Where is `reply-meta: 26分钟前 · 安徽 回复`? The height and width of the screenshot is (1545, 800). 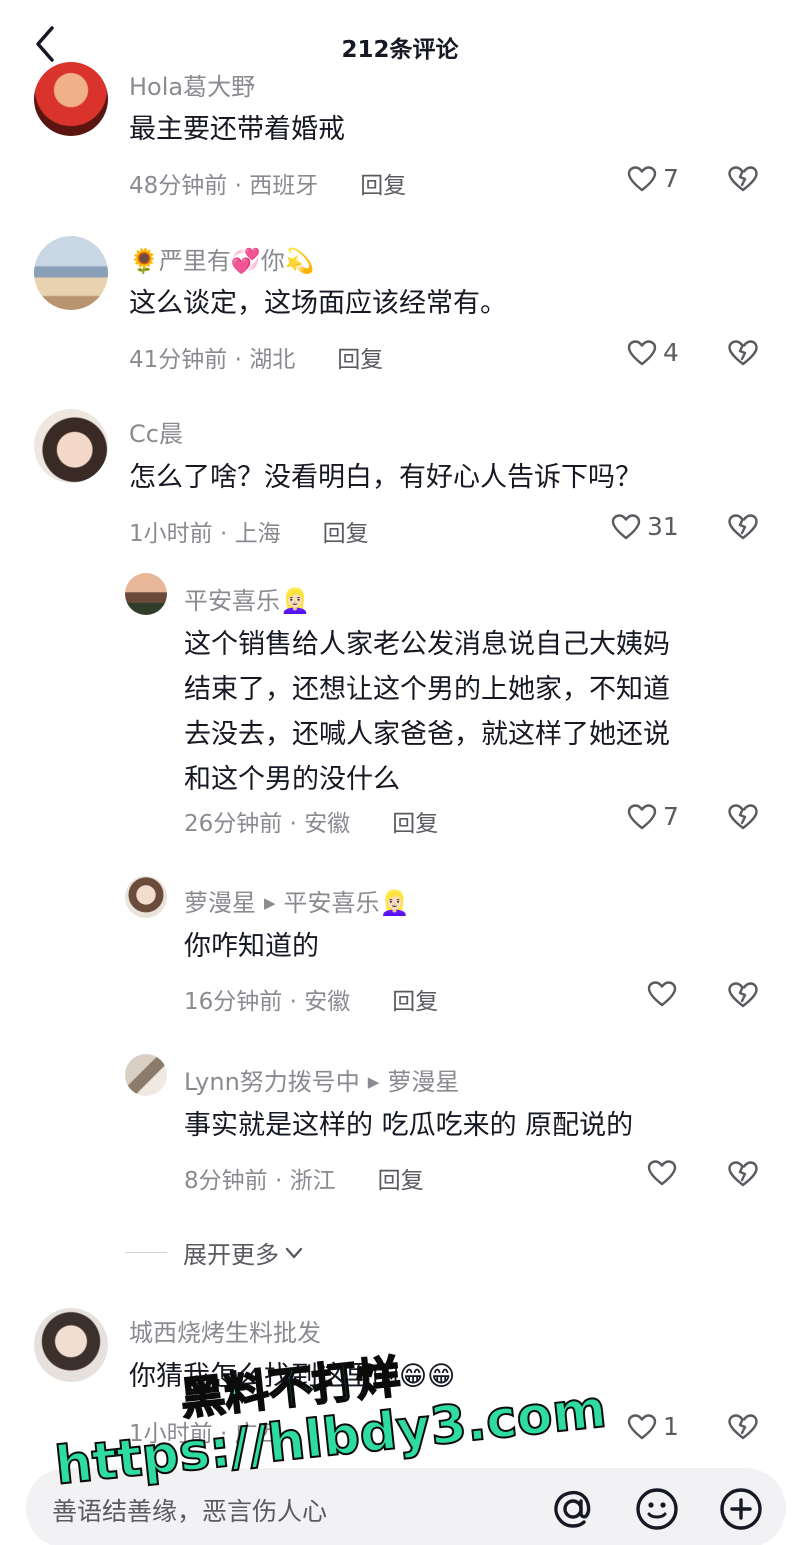
reply-meta: 26分钟前 · 安徽 回复 is located at coordinates (311, 821).